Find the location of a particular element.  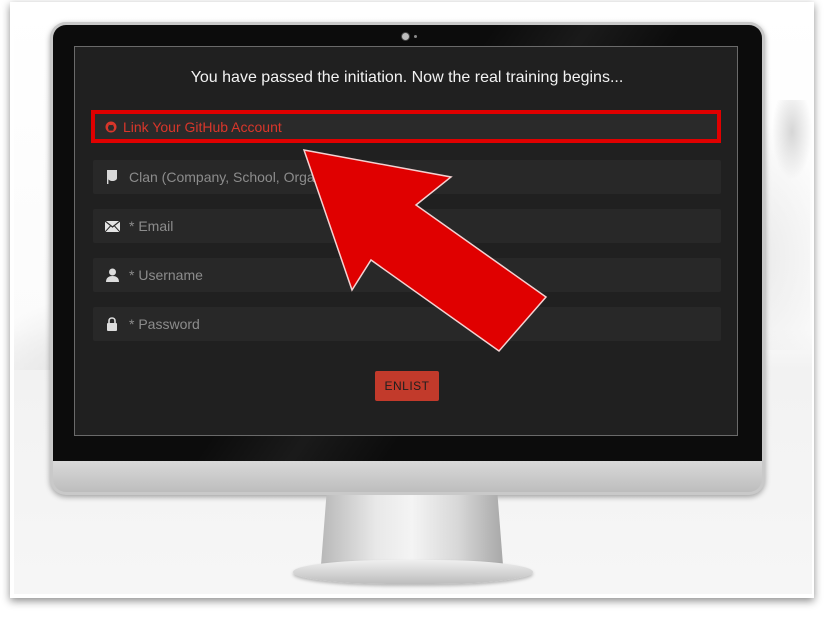

link-github-label: Link Your GitHub Account is located at coordinates (202, 126).